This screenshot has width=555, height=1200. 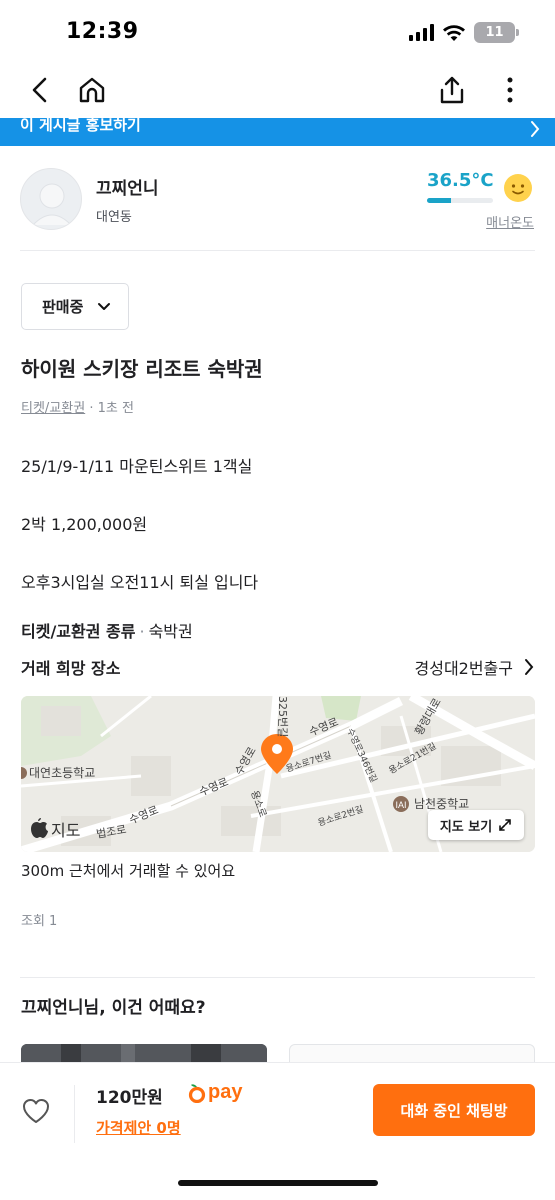 I want to click on back-button, so click(x=40, y=90).